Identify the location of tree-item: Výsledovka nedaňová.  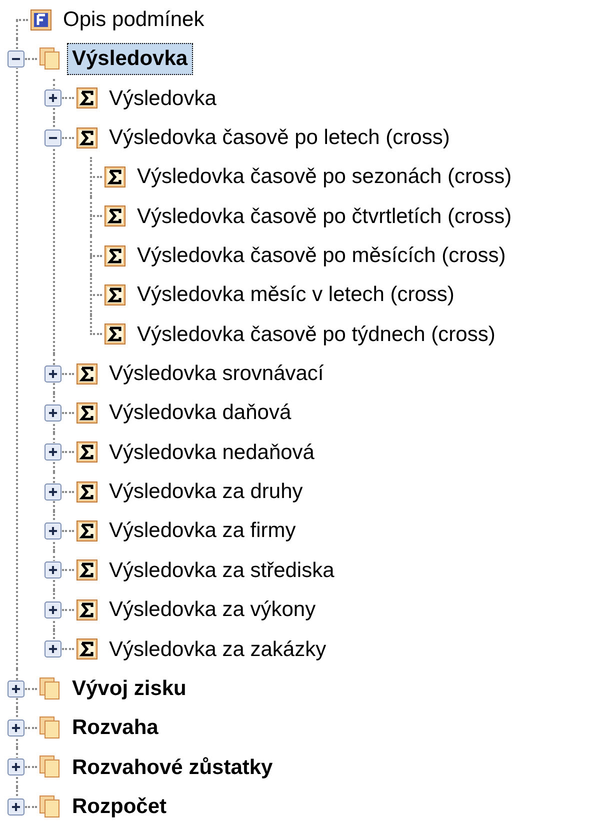
(212, 452).